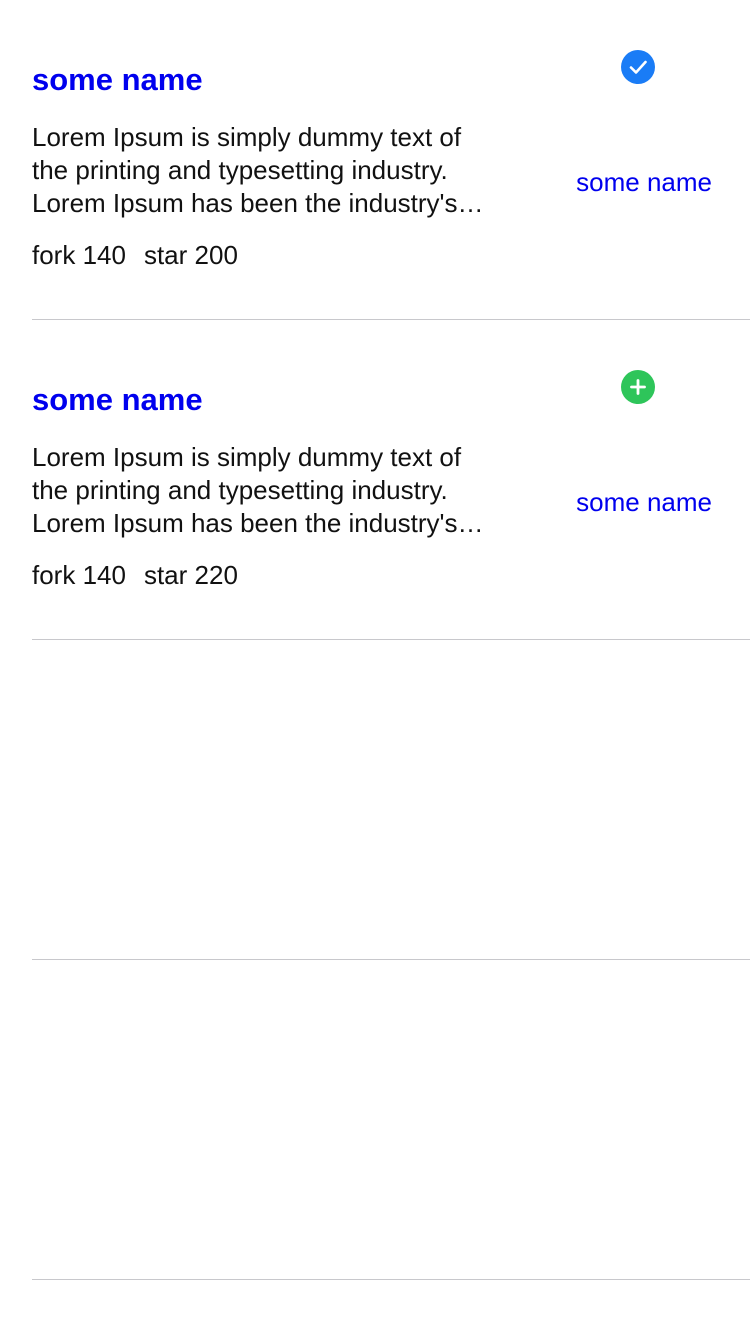 This screenshot has width=750, height=1334. Describe the element at coordinates (391, 1279) in the screenshot. I see `cell-separator` at that location.